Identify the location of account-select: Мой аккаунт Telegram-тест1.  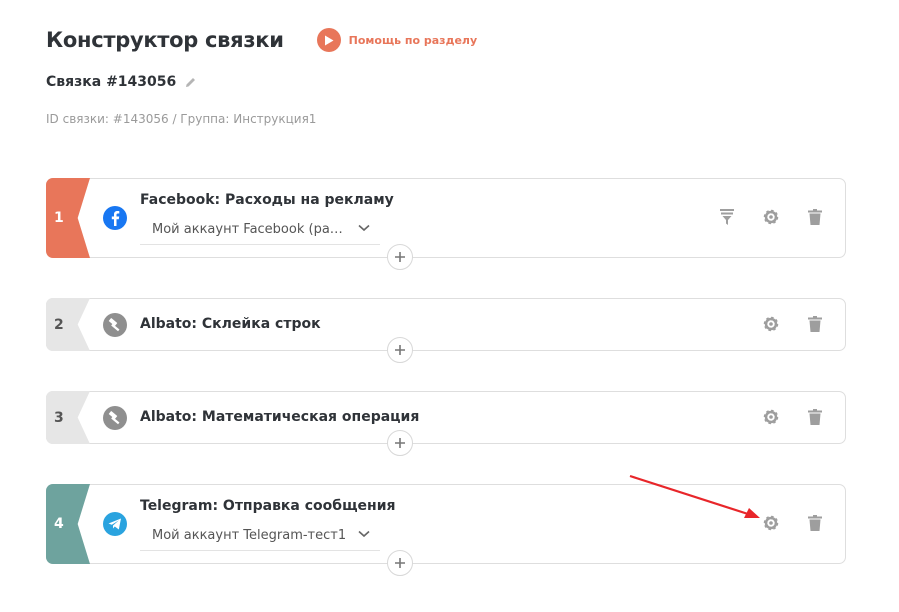
(260, 536).